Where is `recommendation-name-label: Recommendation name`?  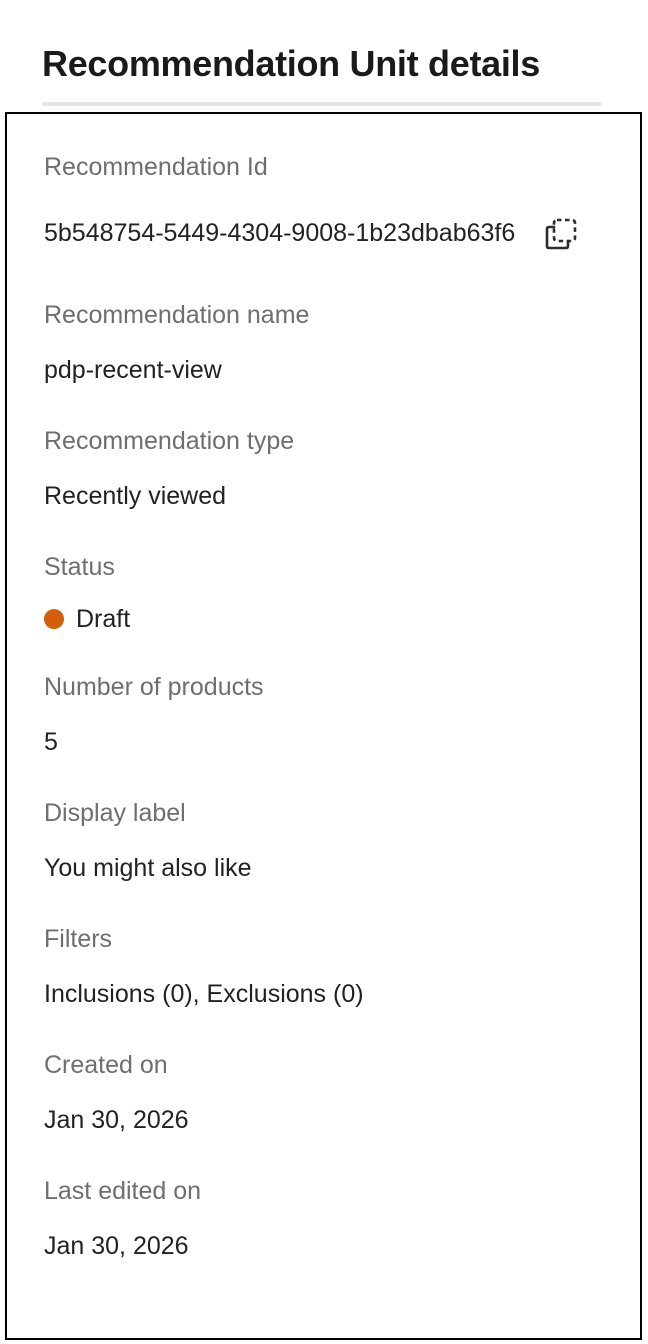 recommendation-name-label: Recommendation name is located at coordinates (177, 315).